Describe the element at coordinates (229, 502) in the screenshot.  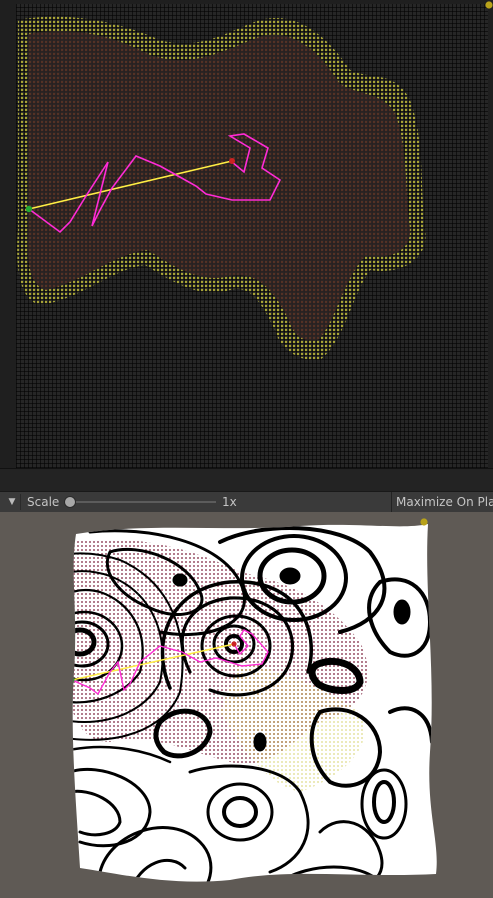
I see `scale-value: 1x` at that location.